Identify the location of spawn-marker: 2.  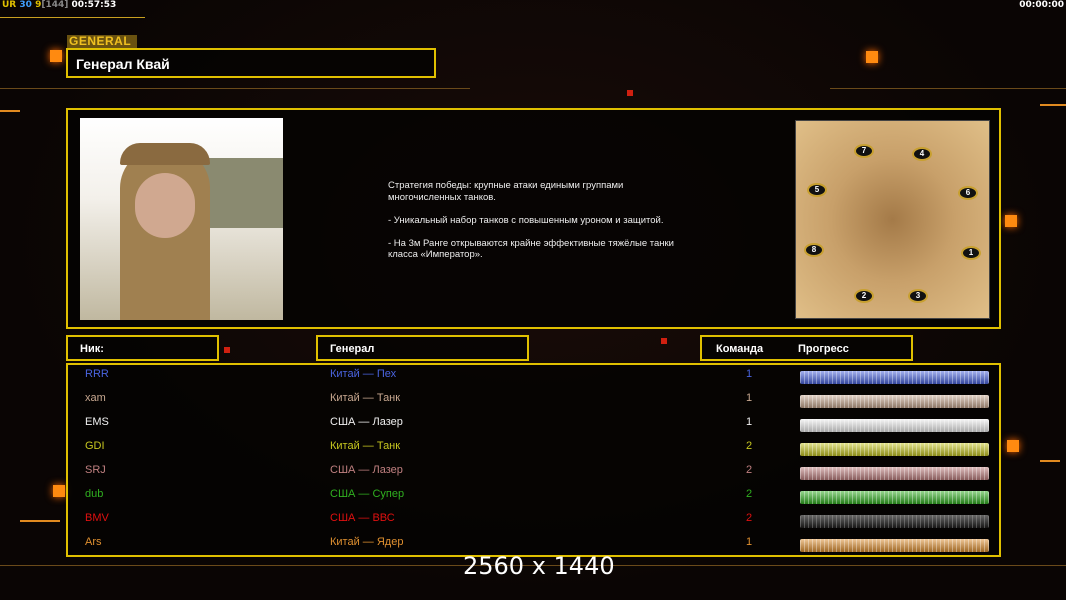
(864, 296).